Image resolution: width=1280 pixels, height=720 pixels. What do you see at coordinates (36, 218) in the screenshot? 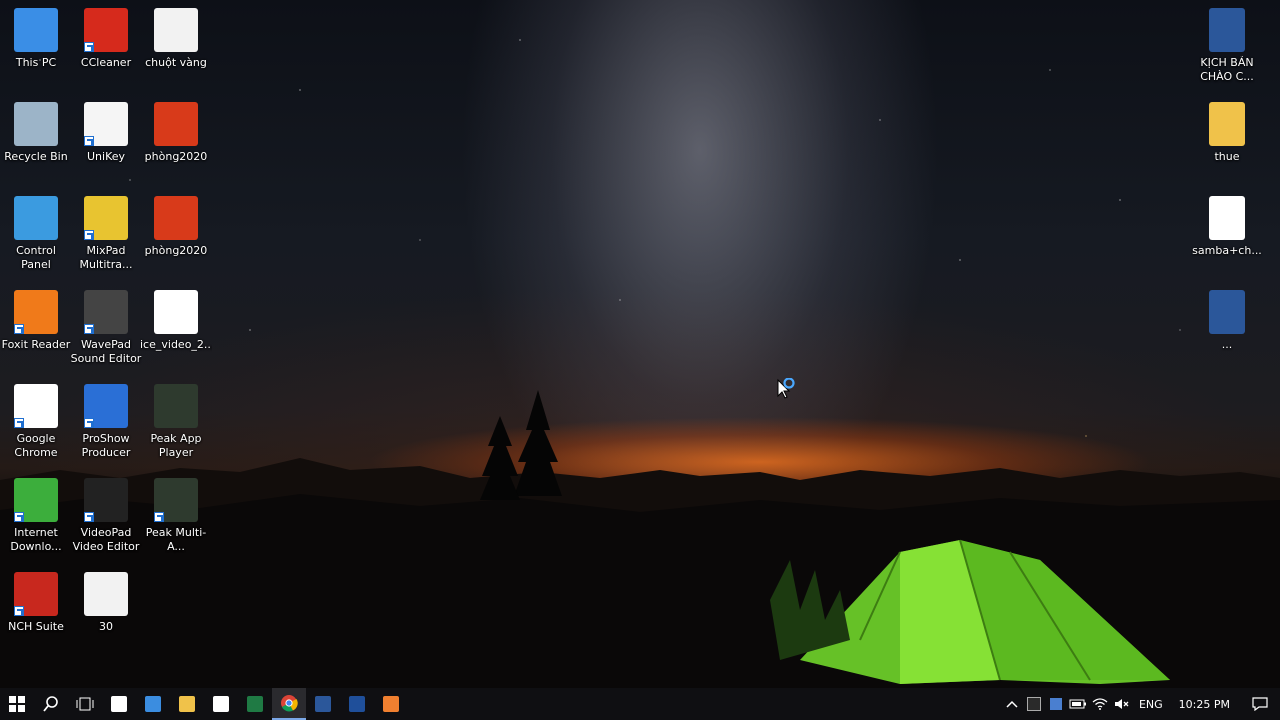
I see `control-panel-icon` at bounding box center [36, 218].